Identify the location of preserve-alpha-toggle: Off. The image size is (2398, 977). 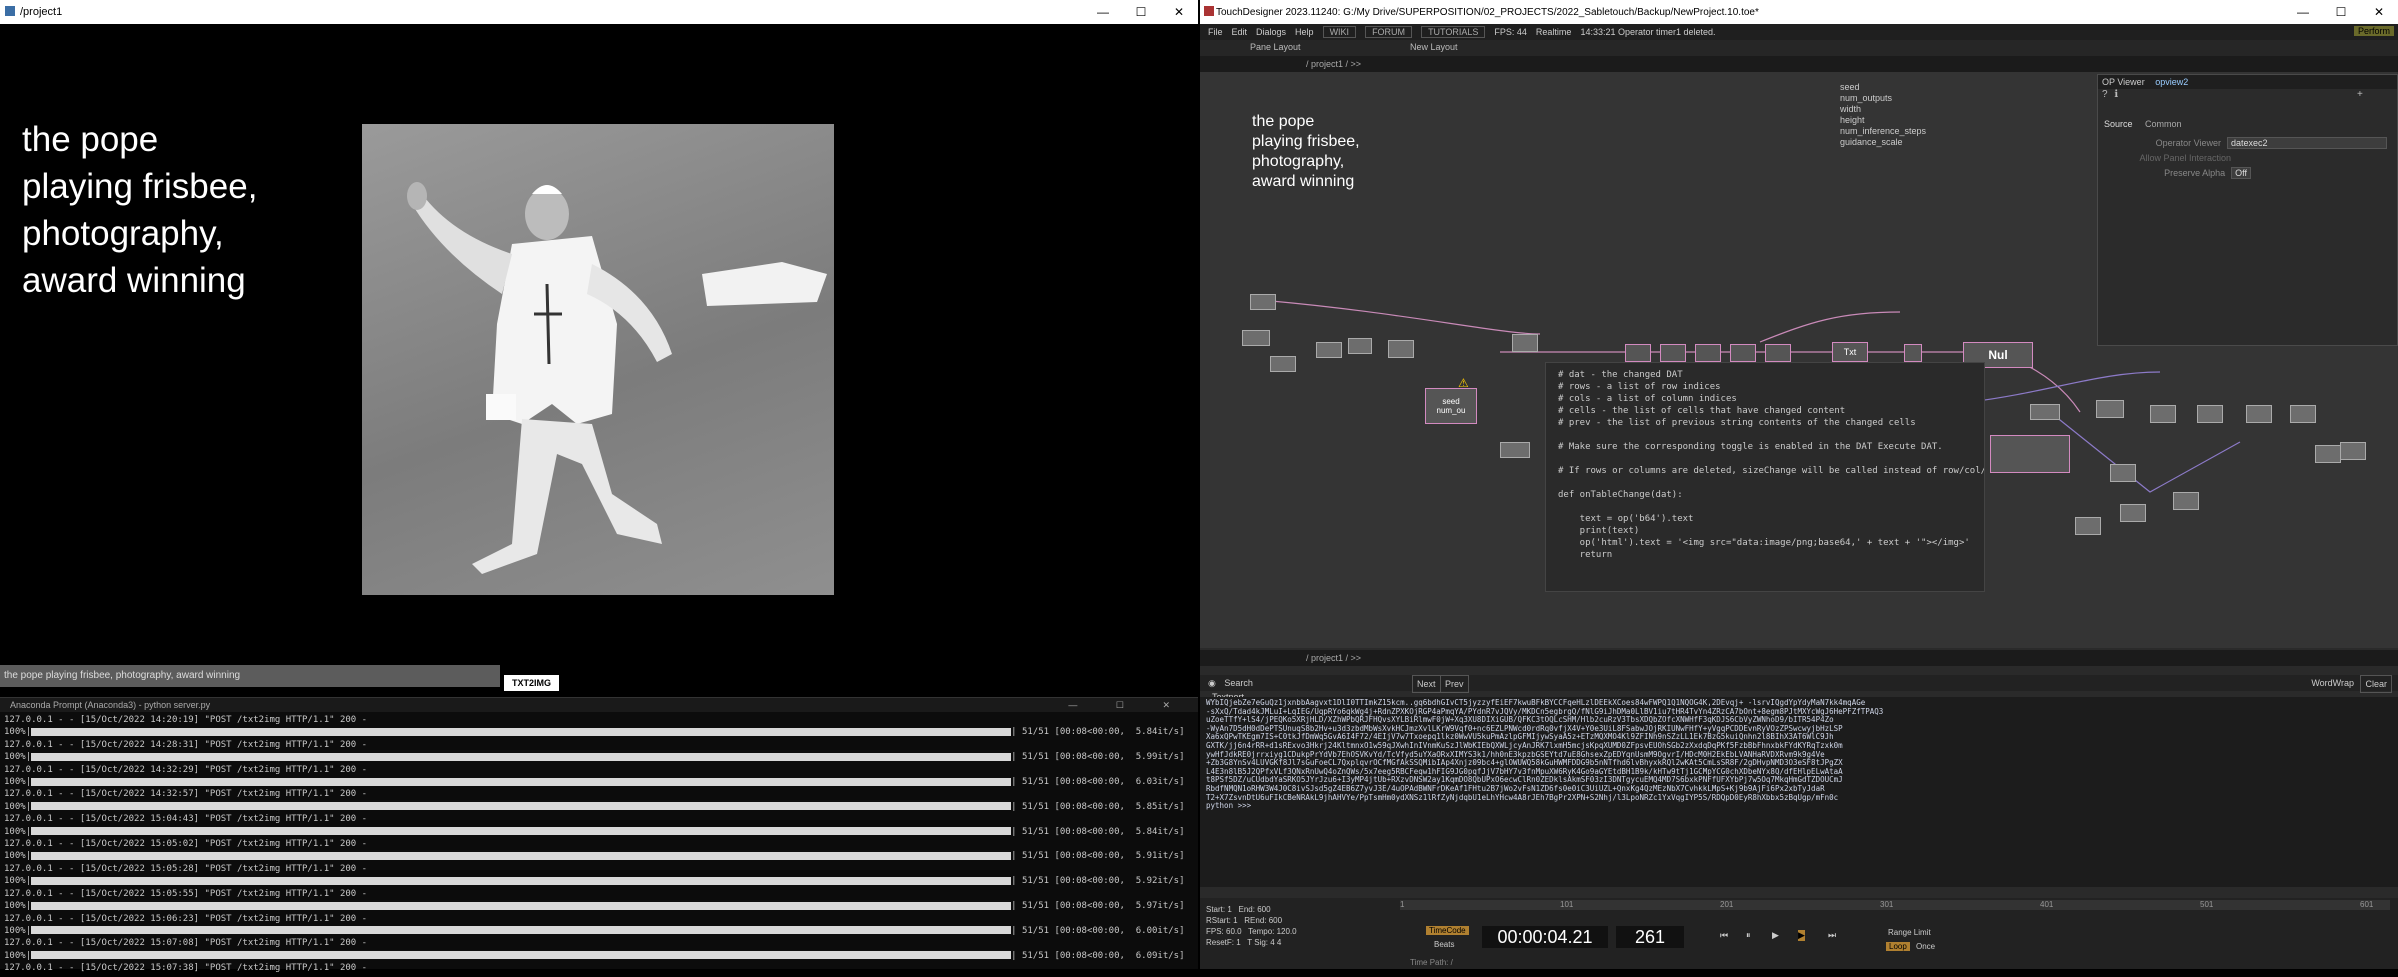
(2241, 173).